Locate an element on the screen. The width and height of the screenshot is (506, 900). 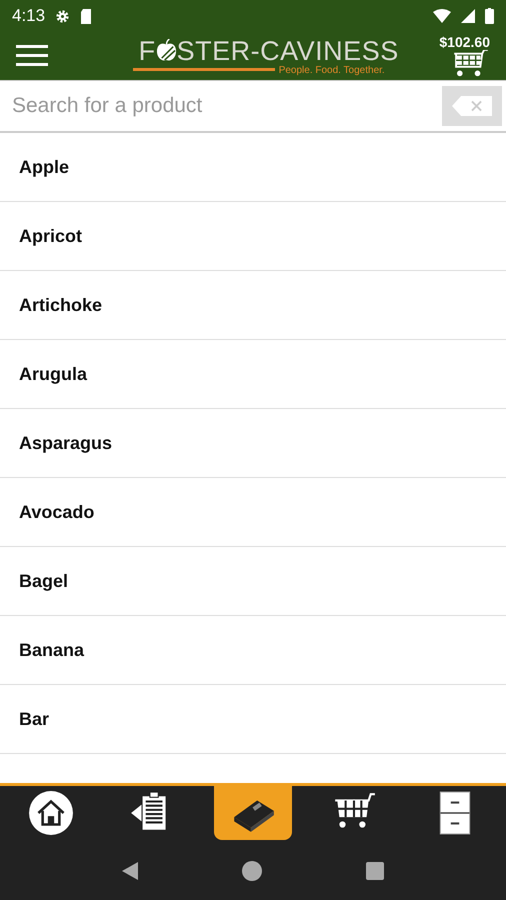
cart-total: $102.60 is located at coordinates (464, 42).